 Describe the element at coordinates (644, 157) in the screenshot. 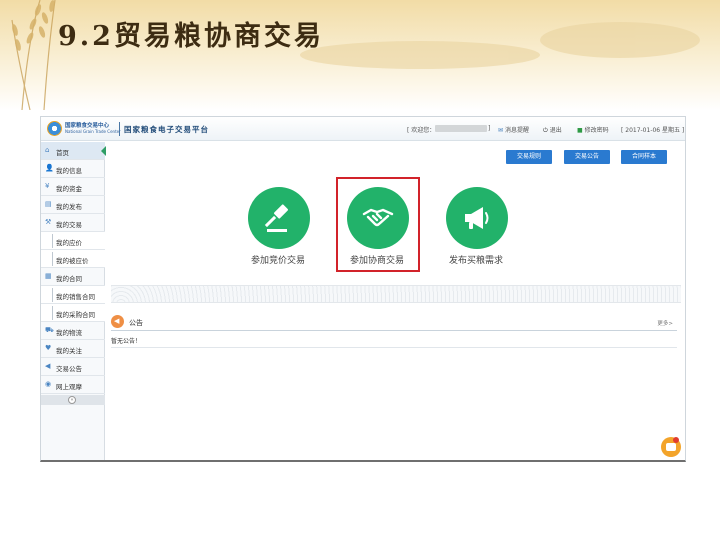

I see `contract-template-button: 合同样本` at that location.